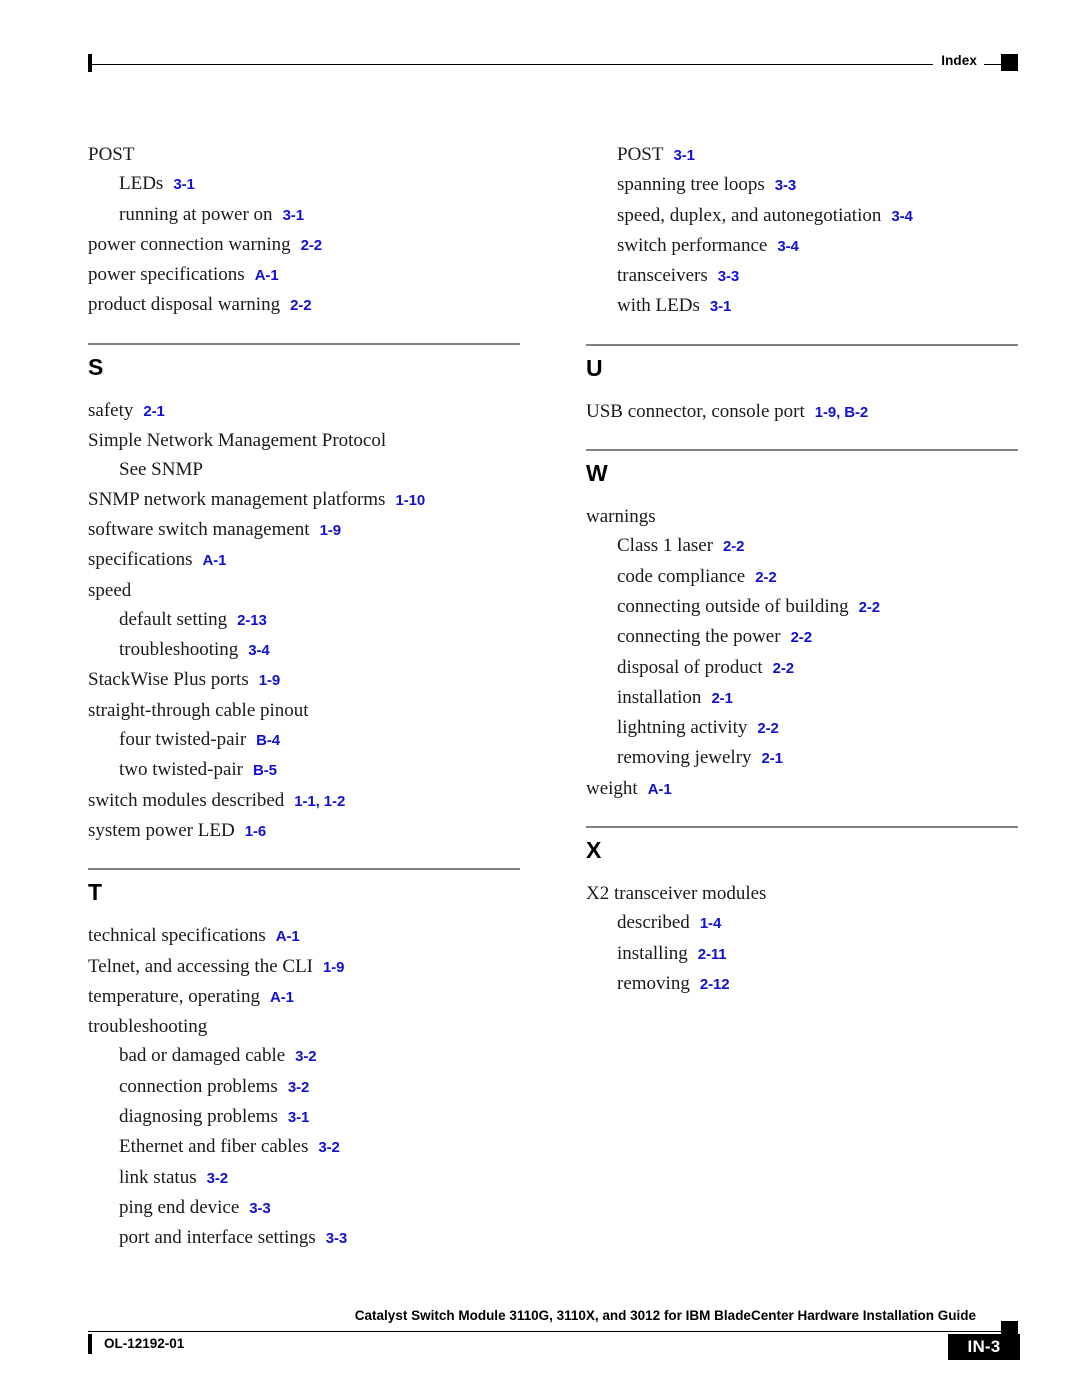 This screenshot has height=1397, width=1080. I want to click on index-entry: removing jewelry 2-1, so click(802, 758).